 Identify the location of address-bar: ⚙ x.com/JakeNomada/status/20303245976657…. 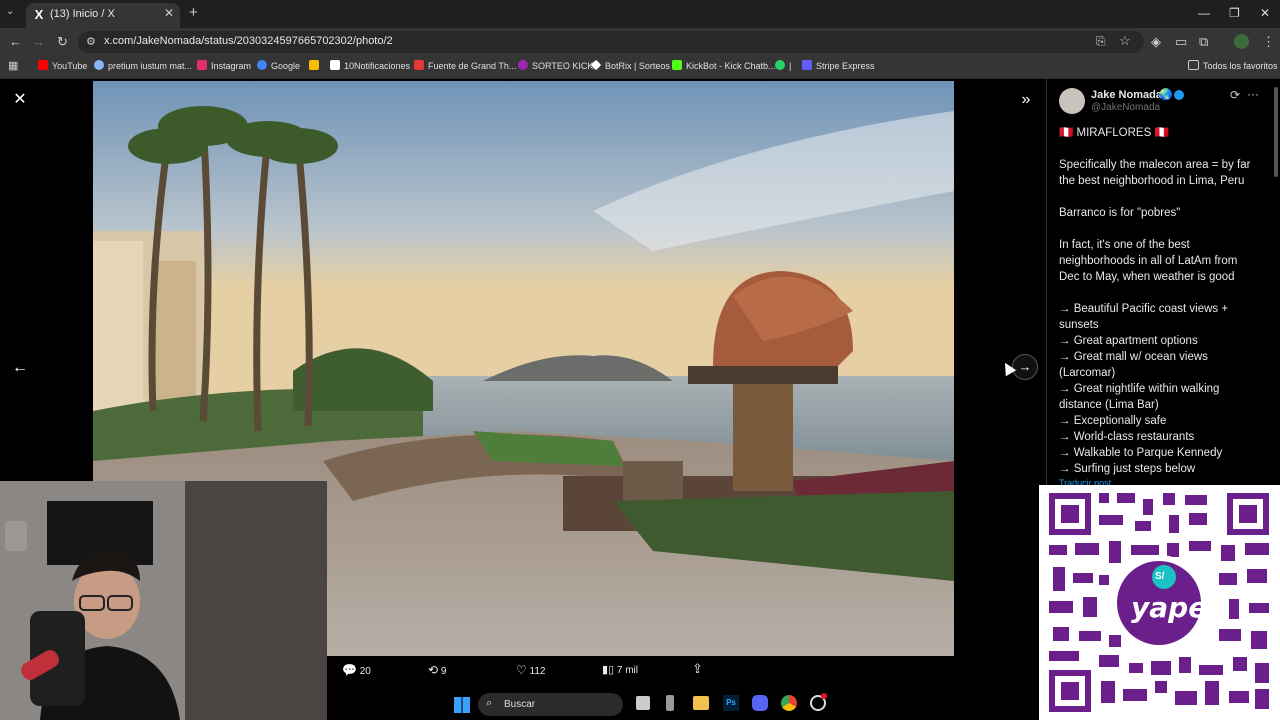
(611, 42).